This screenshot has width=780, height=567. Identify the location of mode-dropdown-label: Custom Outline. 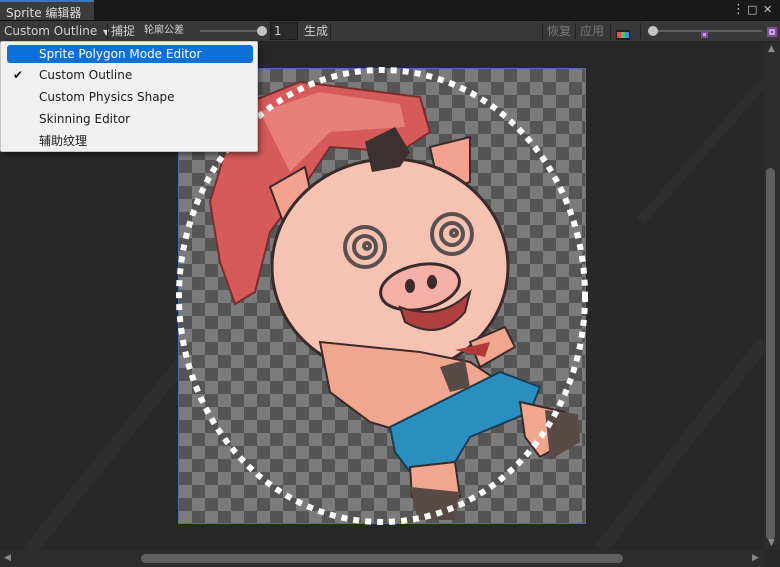
(51, 31).